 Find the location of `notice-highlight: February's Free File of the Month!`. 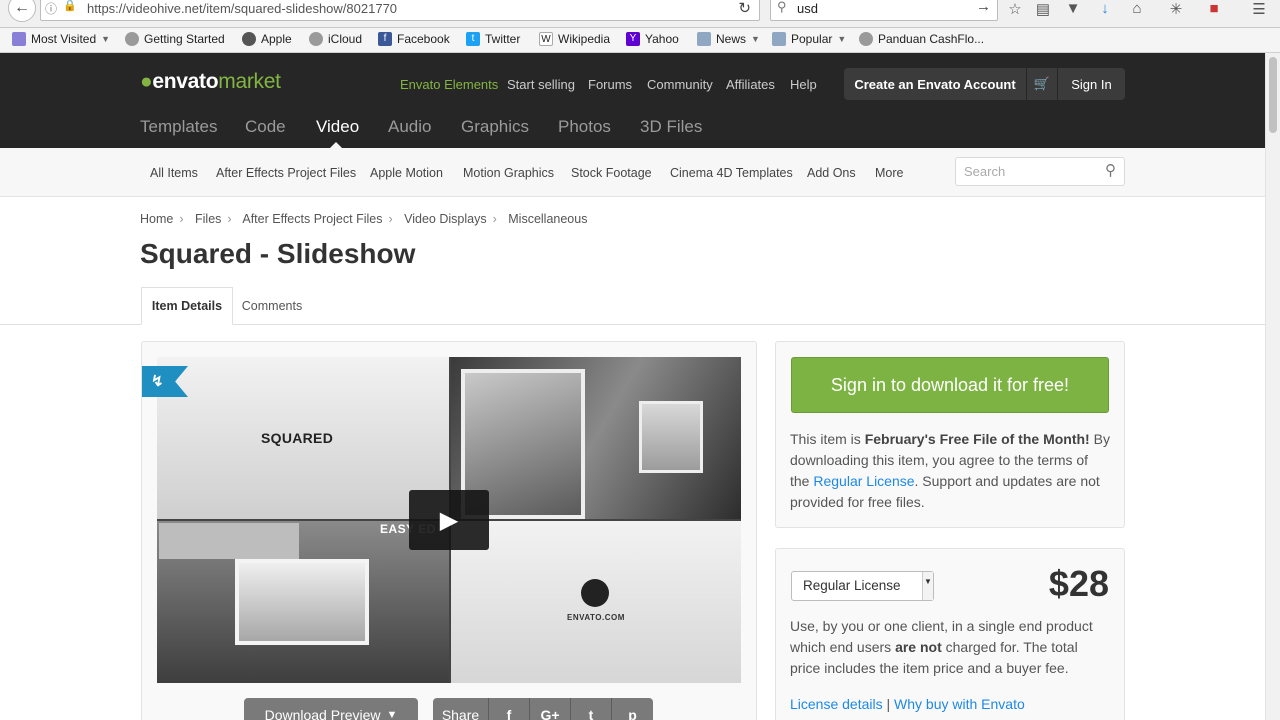

notice-highlight: February's Free File of the Month! is located at coordinates (977, 439).